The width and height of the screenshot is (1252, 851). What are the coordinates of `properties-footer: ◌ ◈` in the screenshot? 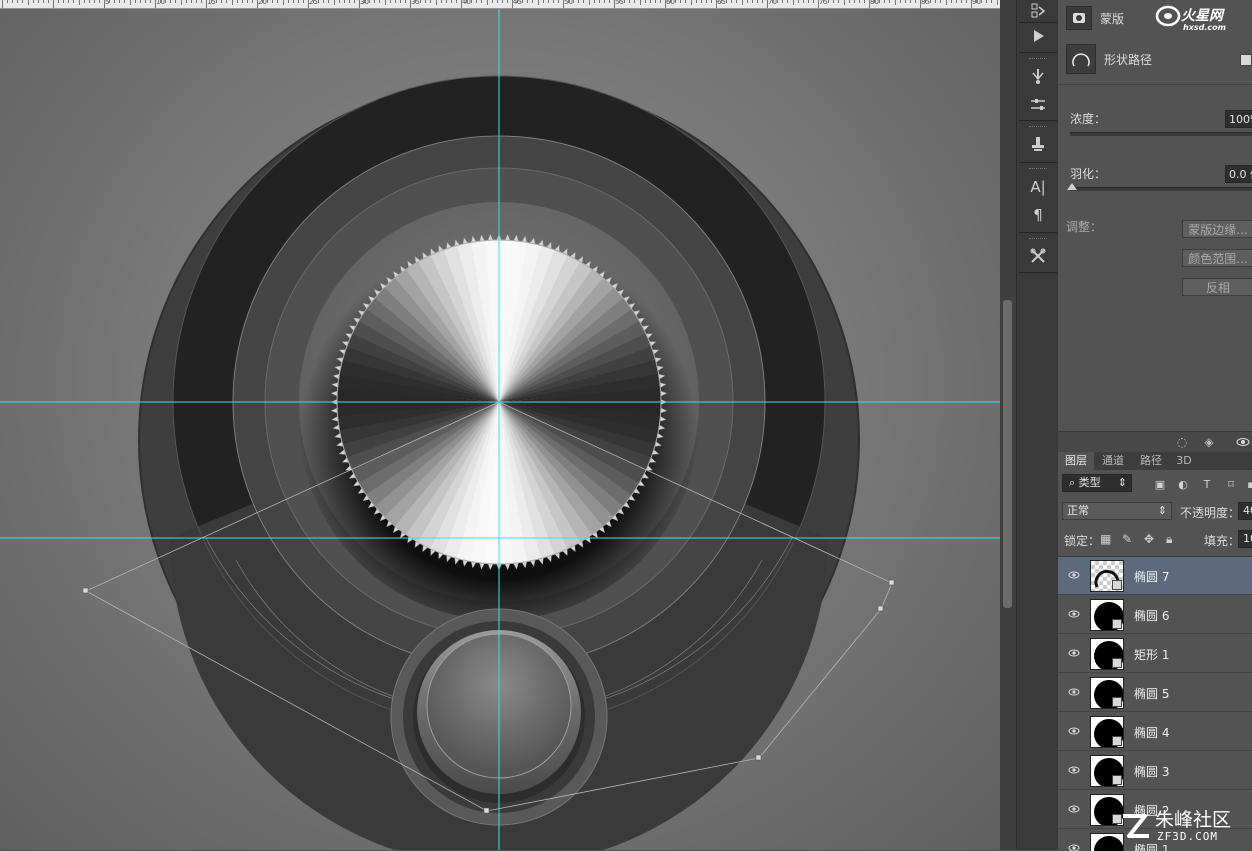 It's located at (1155, 442).